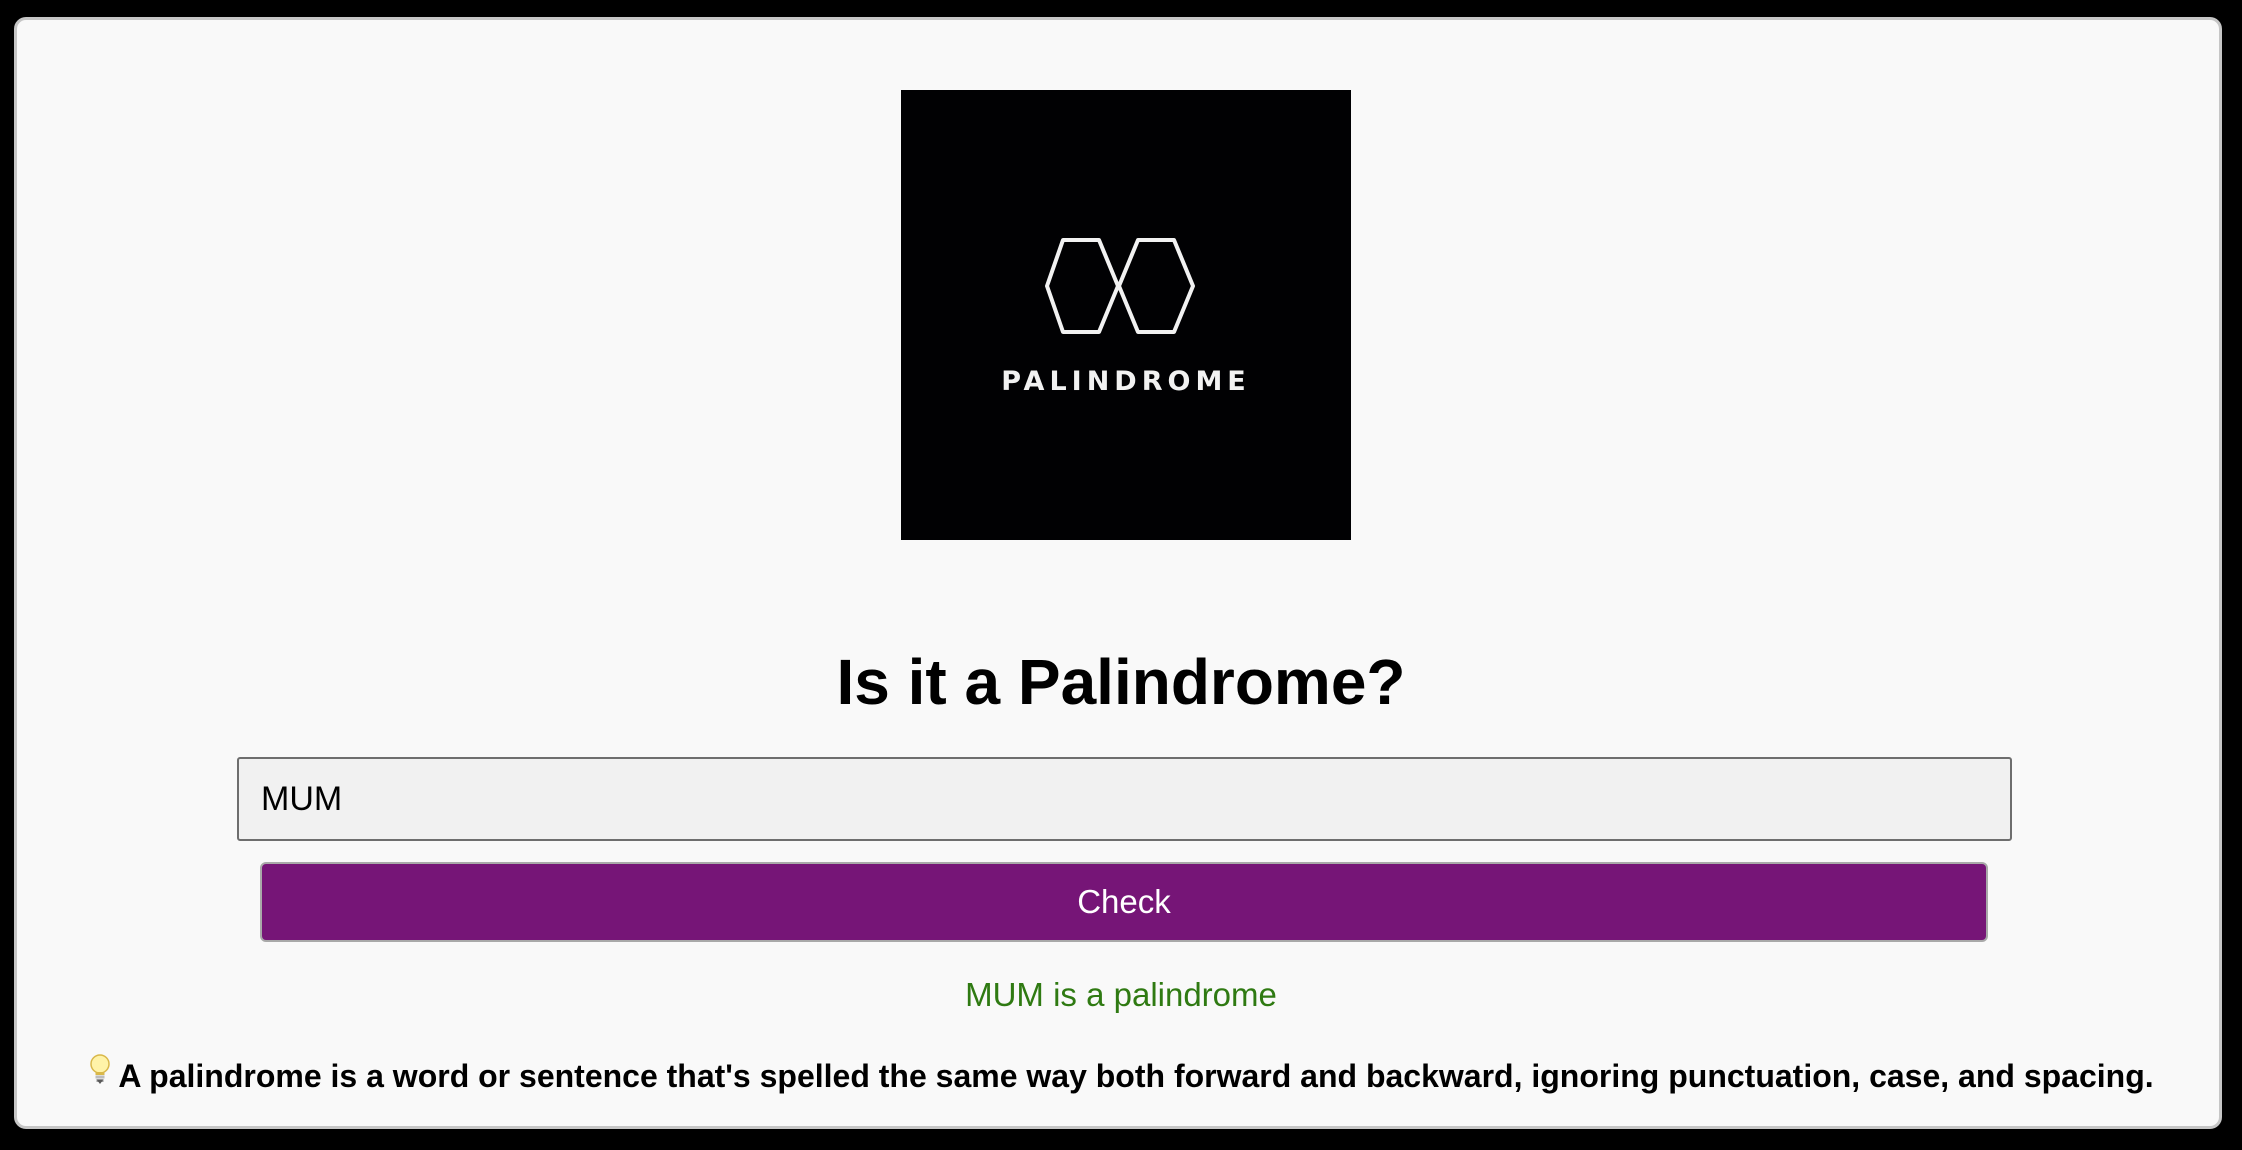 This screenshot has height=1150, width=2242. What do you see at coordinates (1121, 994) in the screenshot?
I see `result-message: MUM is a palindrome` at bounding box center [1121, 994].